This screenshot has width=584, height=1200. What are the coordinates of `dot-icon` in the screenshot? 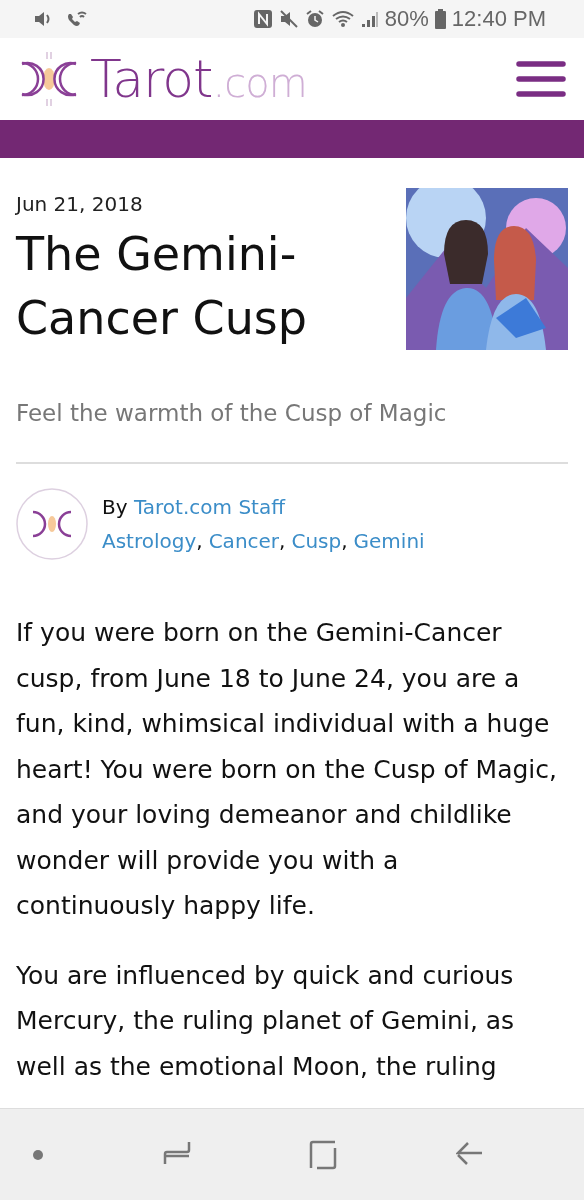 It's located at (38, 1154).